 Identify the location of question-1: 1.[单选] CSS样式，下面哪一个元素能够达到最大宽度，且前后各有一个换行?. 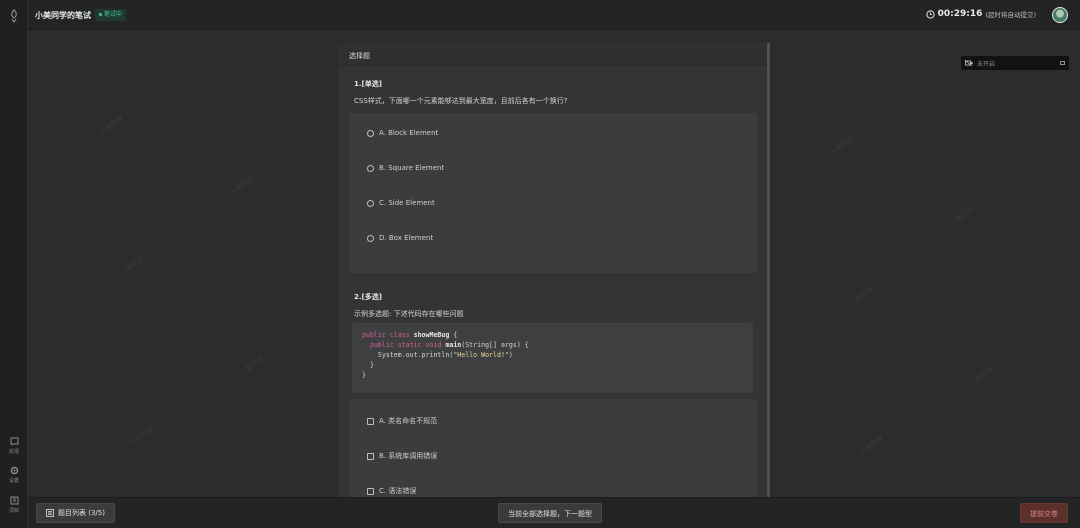
(461, 92).